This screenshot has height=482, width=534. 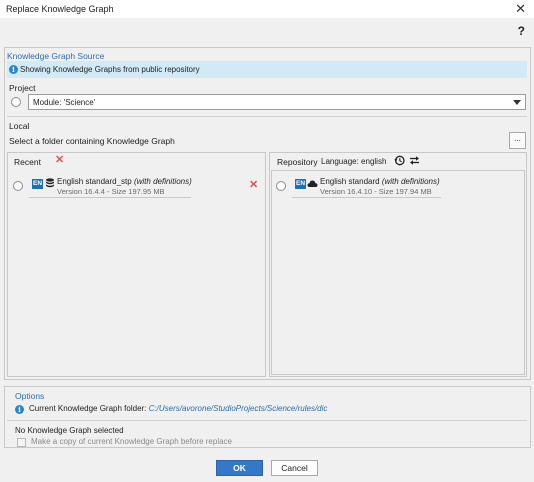 I want to click on project-select-value: Module: 'Science', so click(x=64, y=102).